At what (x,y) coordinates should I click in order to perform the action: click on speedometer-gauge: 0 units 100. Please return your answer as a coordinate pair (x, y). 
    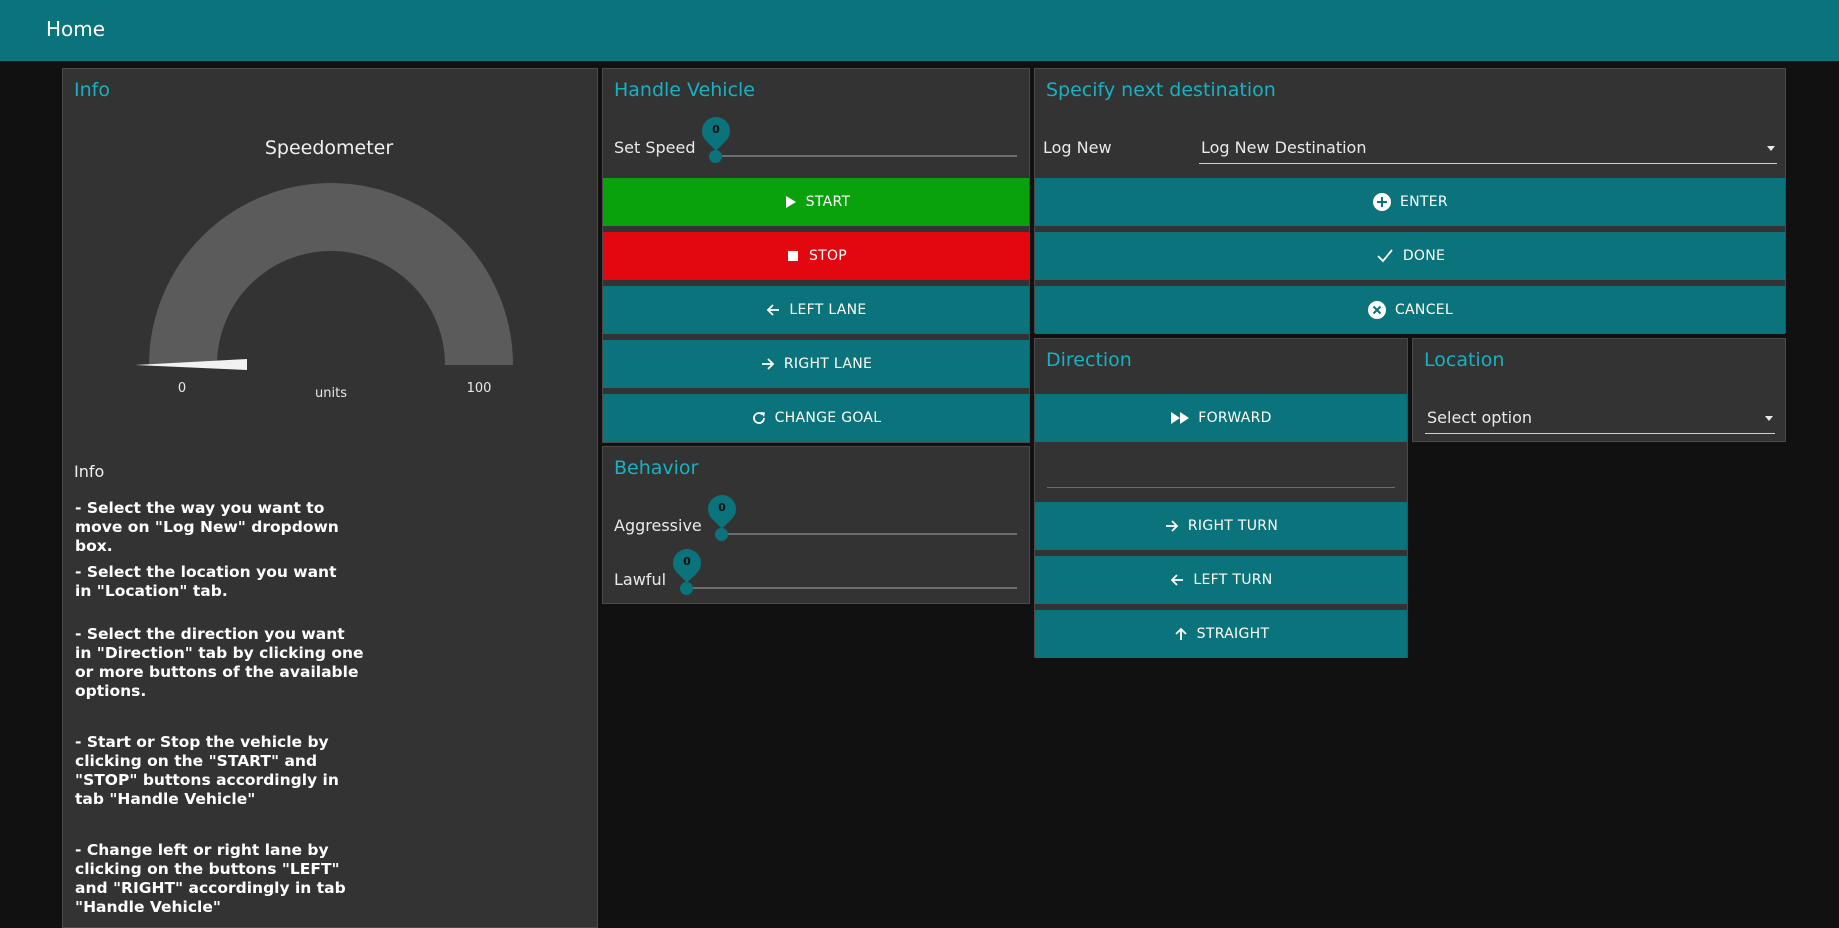
    Looking at the image, I should click on (324, 292).